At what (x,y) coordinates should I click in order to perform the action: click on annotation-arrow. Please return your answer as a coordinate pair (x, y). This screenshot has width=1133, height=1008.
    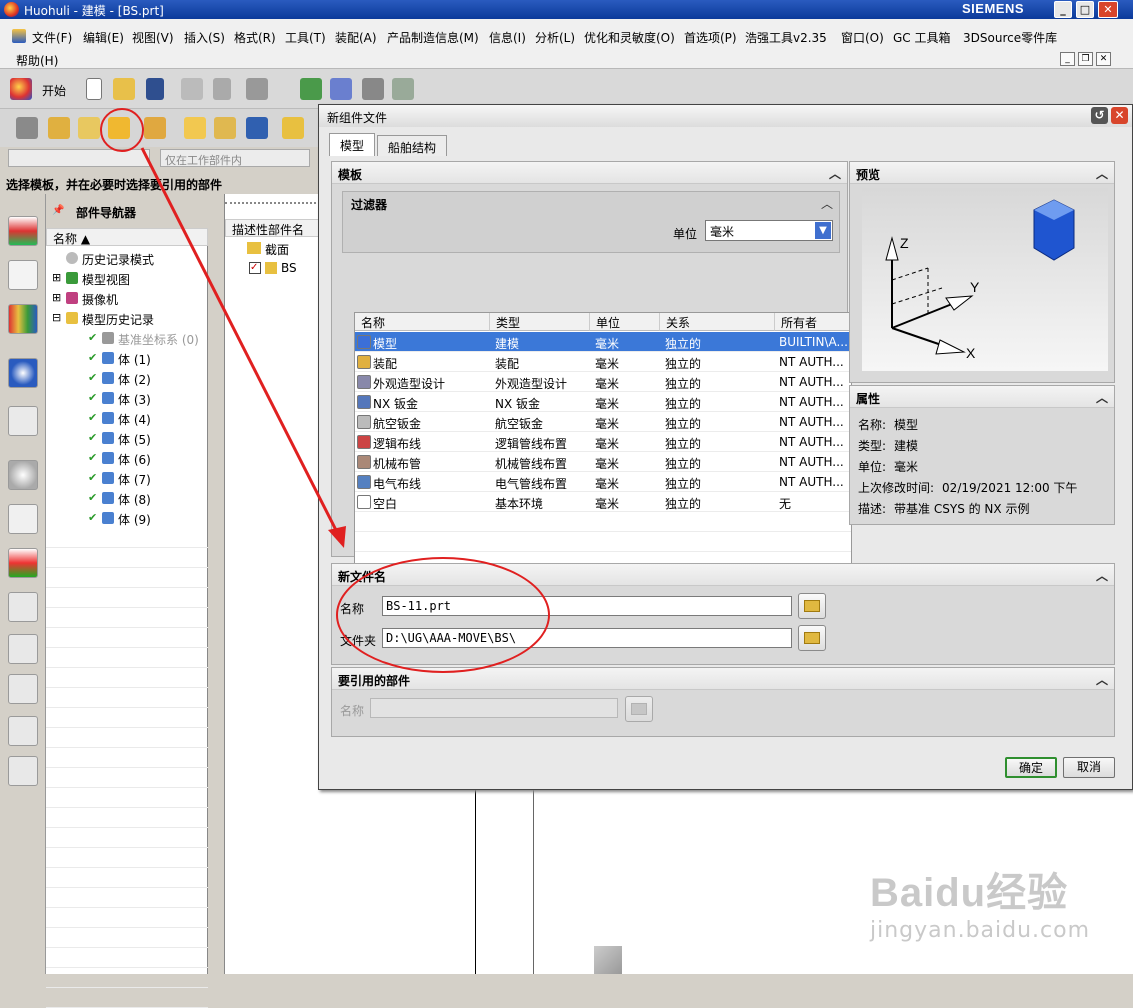
    Looking at the image, I should click on (243, 347).